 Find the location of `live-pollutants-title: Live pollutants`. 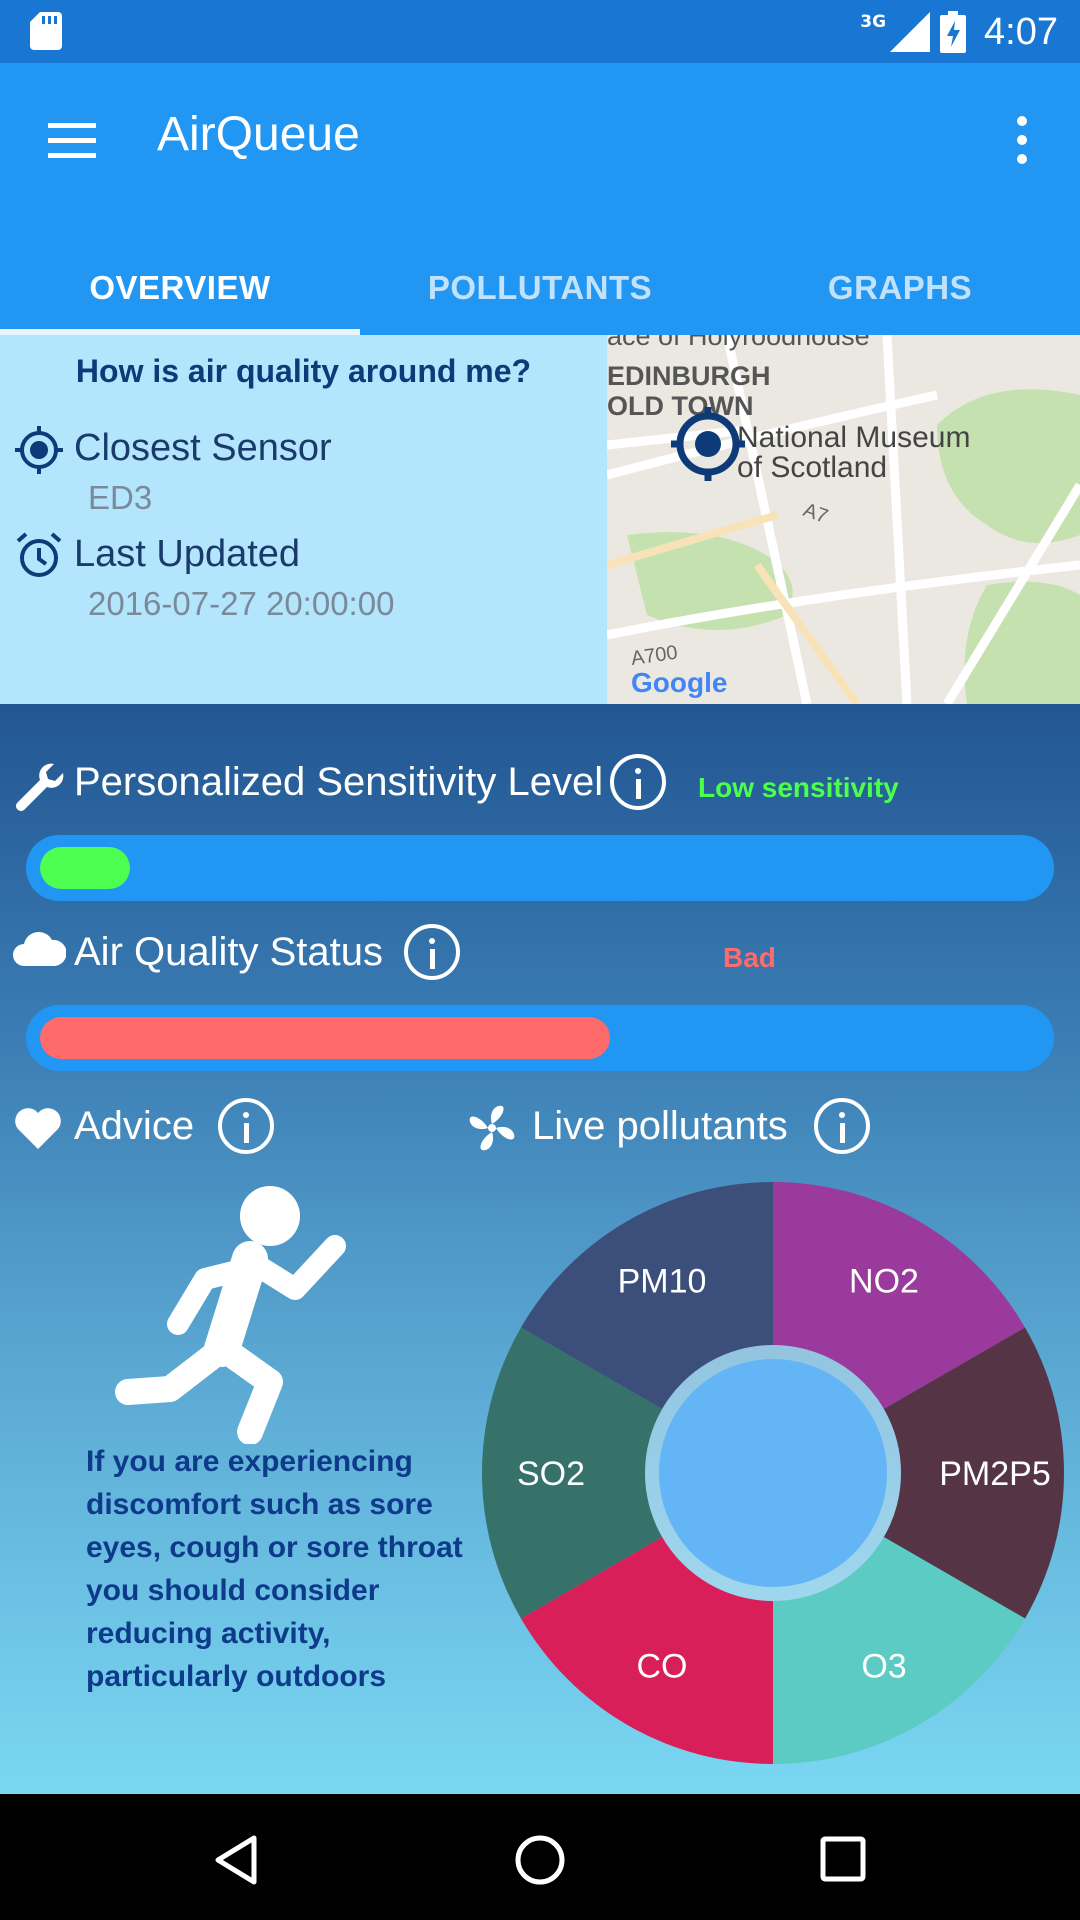

live-pollutants-title: Live pollutants is located at coordinates (660, 1126).